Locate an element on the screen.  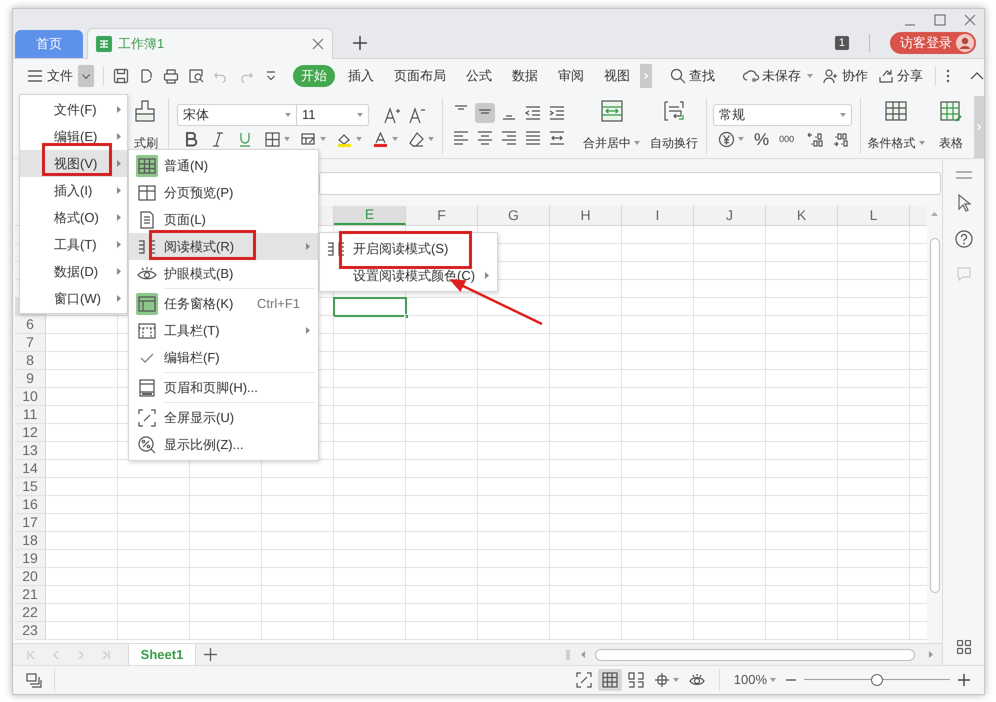
row-header: 18 is located at coordinates (30, 540).